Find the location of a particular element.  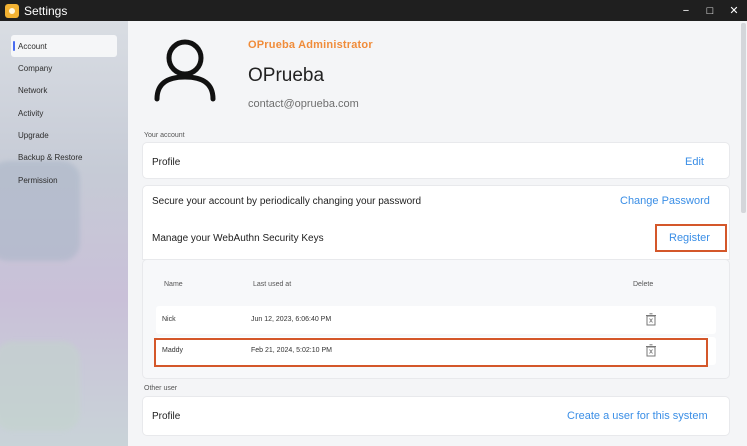

key-name: Nick is located at coordinates (169, 319).